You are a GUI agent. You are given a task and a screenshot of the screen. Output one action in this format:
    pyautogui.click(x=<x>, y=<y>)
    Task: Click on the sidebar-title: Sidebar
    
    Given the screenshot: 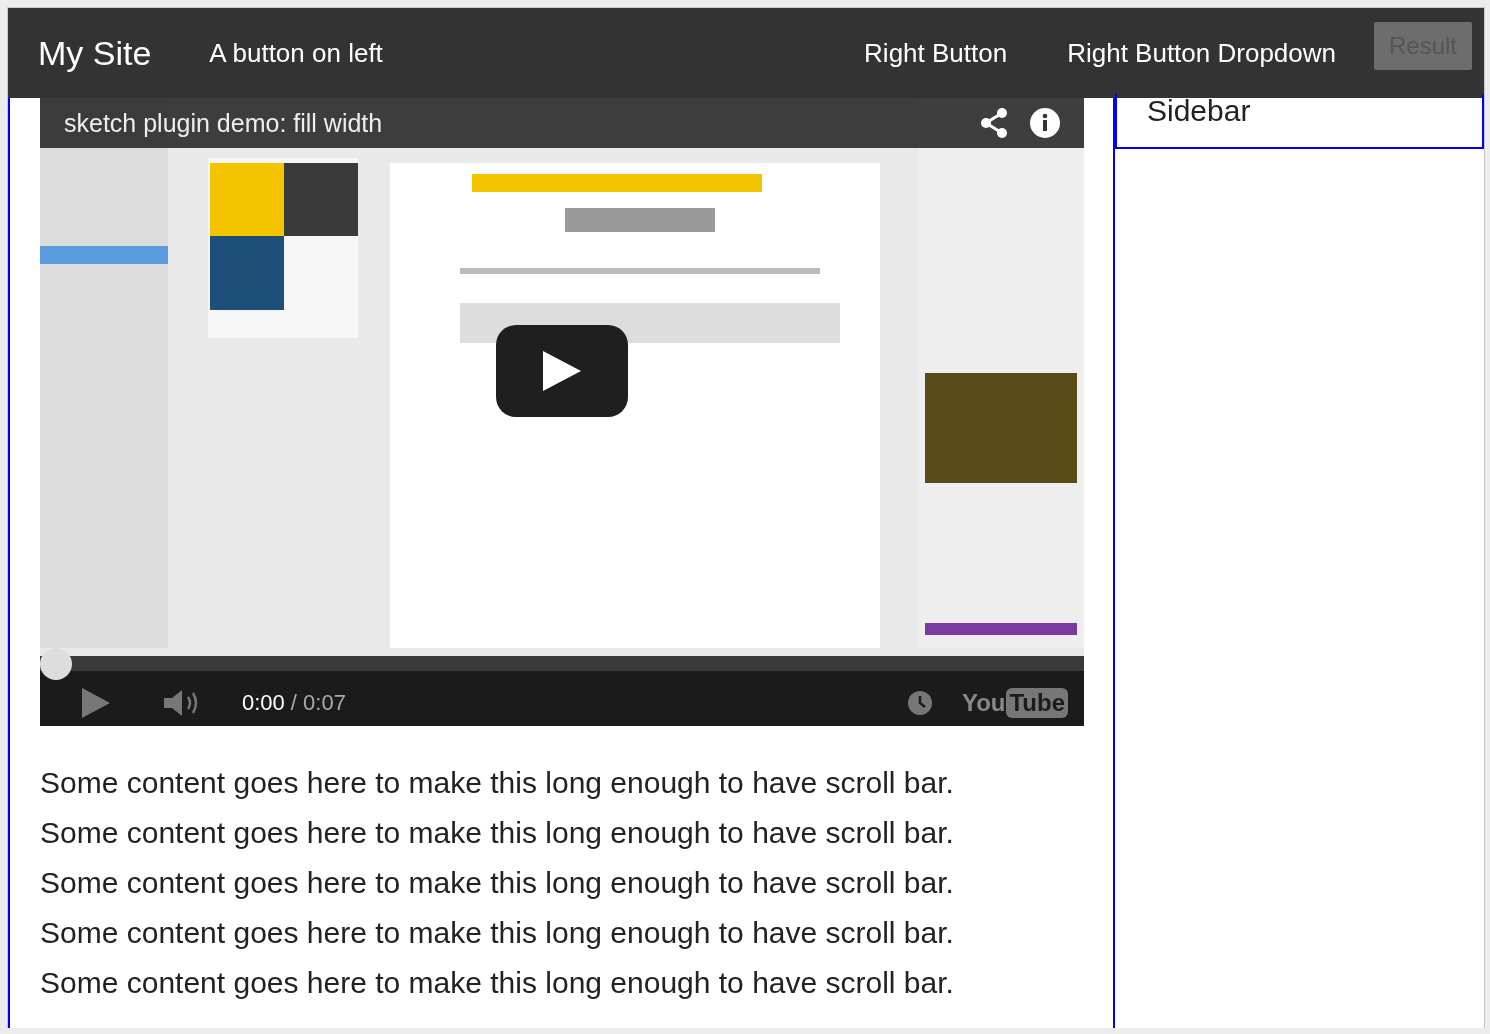 What is the action you would take?
    pyautogui.click(x=1199, y=111)
    